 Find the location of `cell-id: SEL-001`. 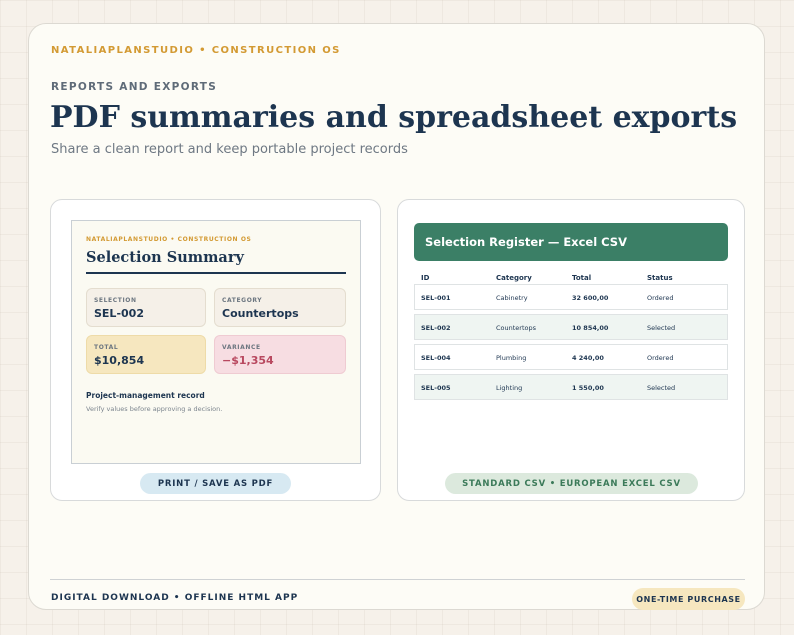

cell-id: SEL-001 is located at coordinates (436, 298).